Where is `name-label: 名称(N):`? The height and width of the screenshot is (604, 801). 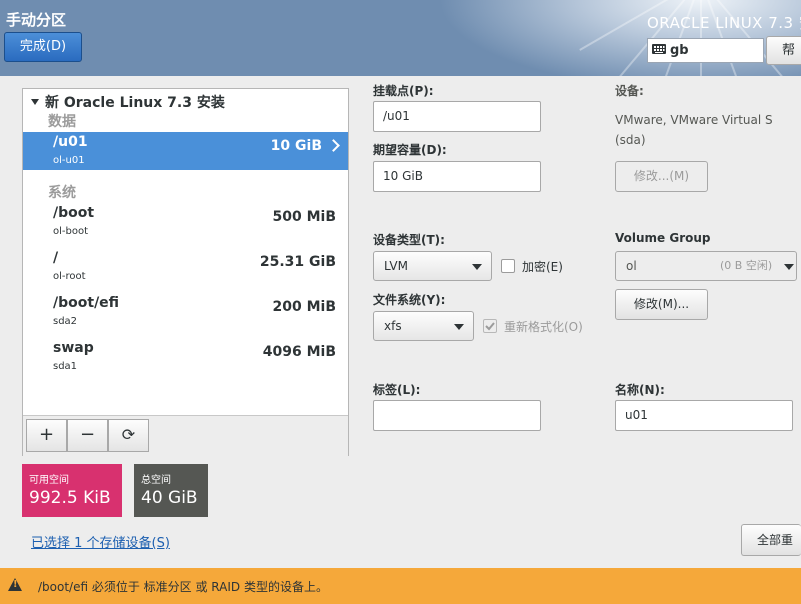 name-label: 名称(N): is located at coordinates (640, 390).